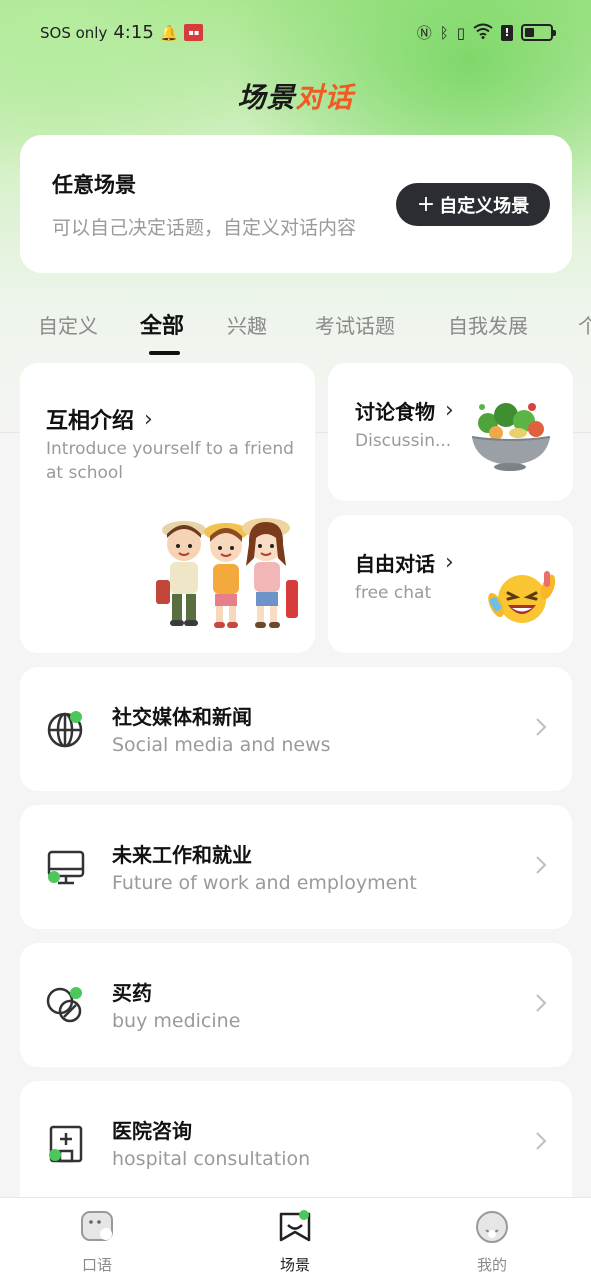 Image resolution: width=591 pixels, height=1280 pixels. I want to click on custom-scene-title: 任意场景, so click(94, 185).